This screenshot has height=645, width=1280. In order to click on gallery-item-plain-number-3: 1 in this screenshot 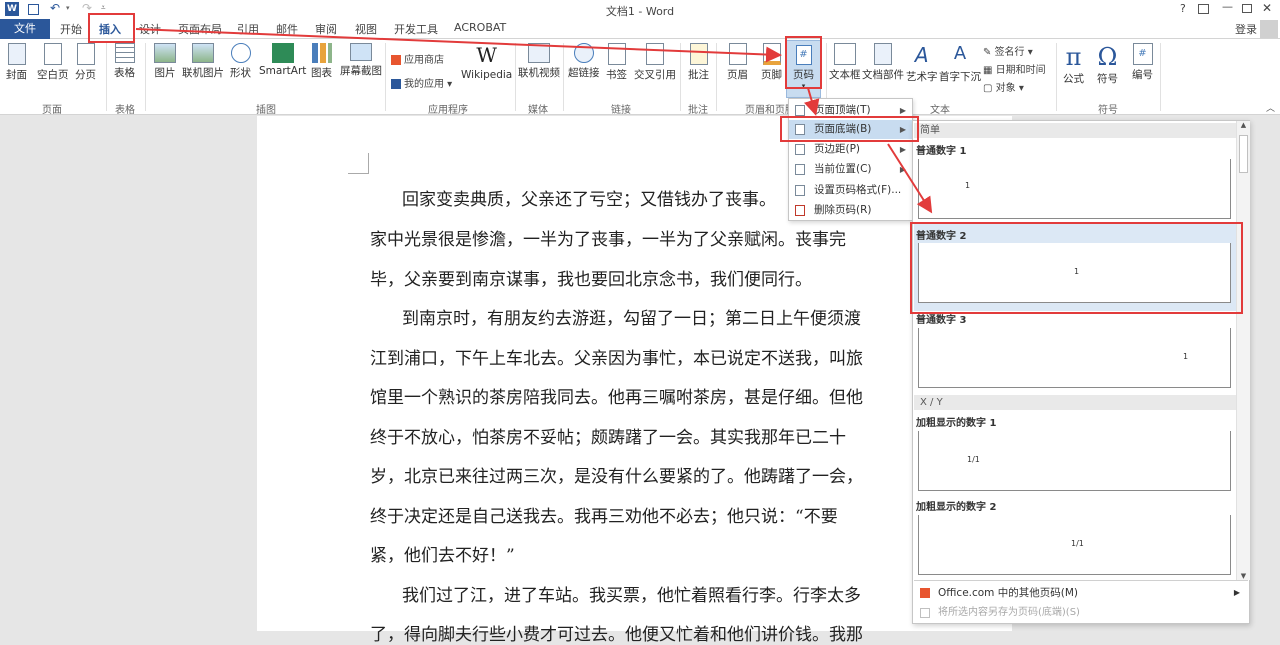, I will do `click(1074, 358)`.